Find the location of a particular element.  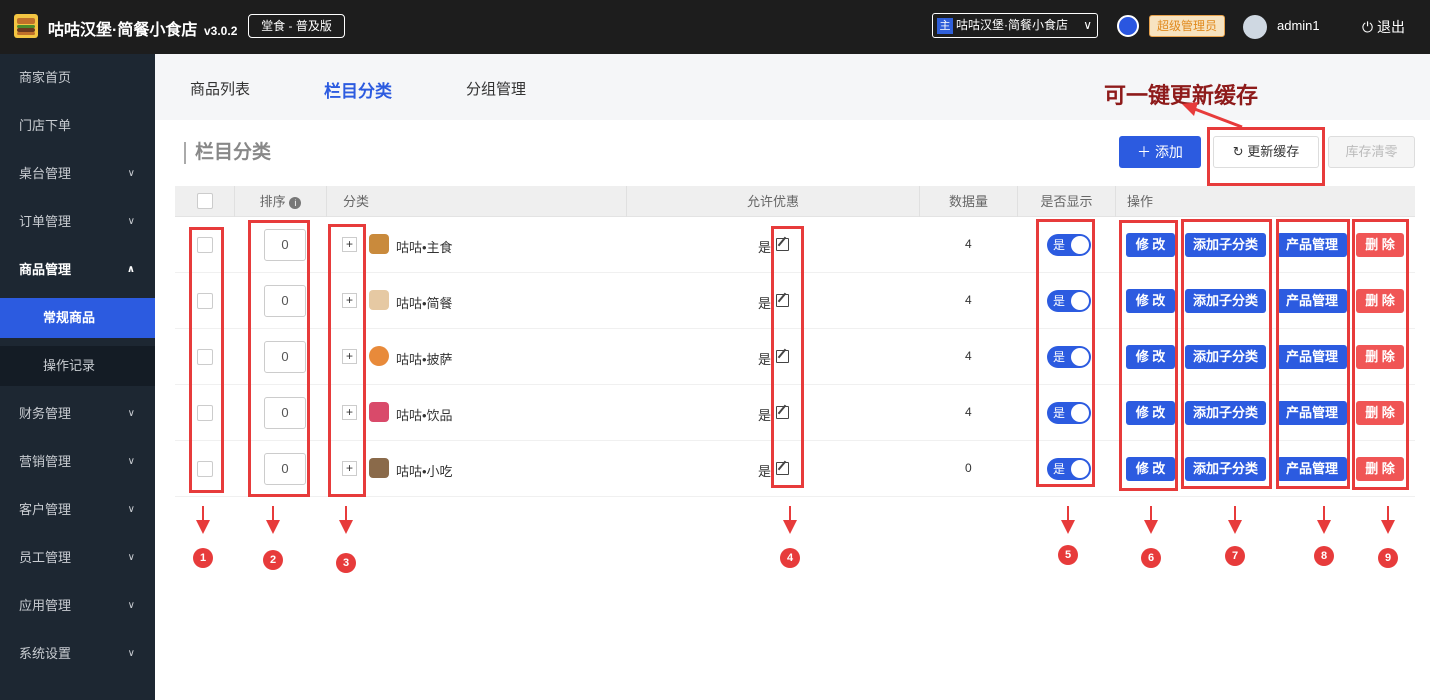

annotation-box-products is located at coordinates (1313, 354).